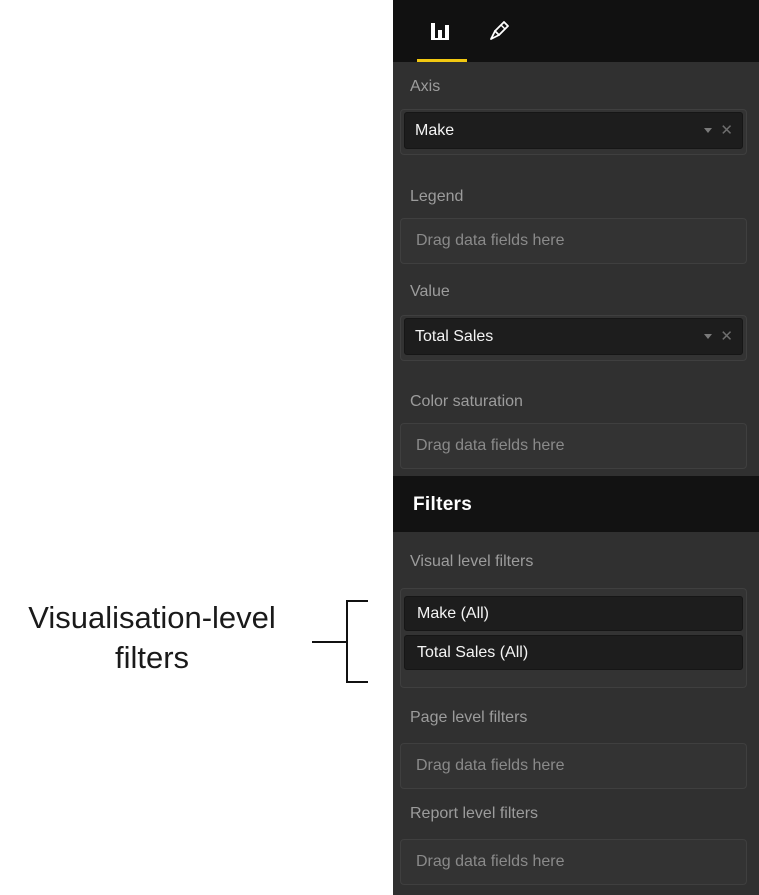 The width and height of the screenshot is (759, 895). Describe the element at coordinates (576, 504) in the screenshot. I see `filters-header: Filters` at that location.